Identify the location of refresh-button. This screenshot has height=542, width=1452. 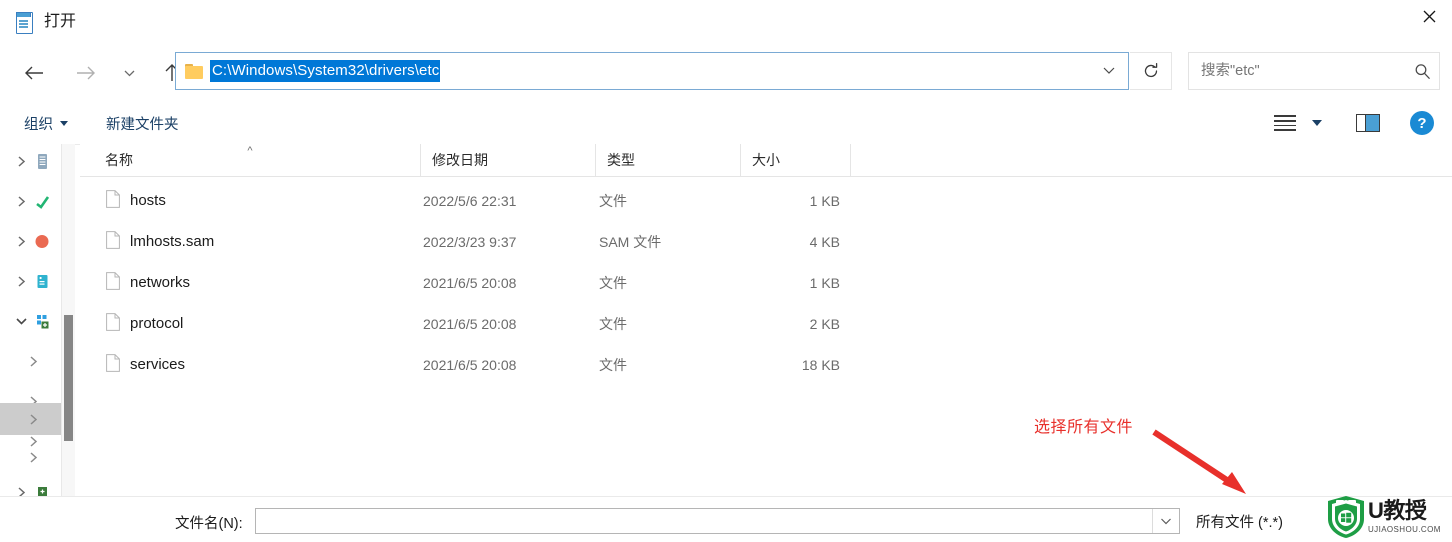
(1151, 71).